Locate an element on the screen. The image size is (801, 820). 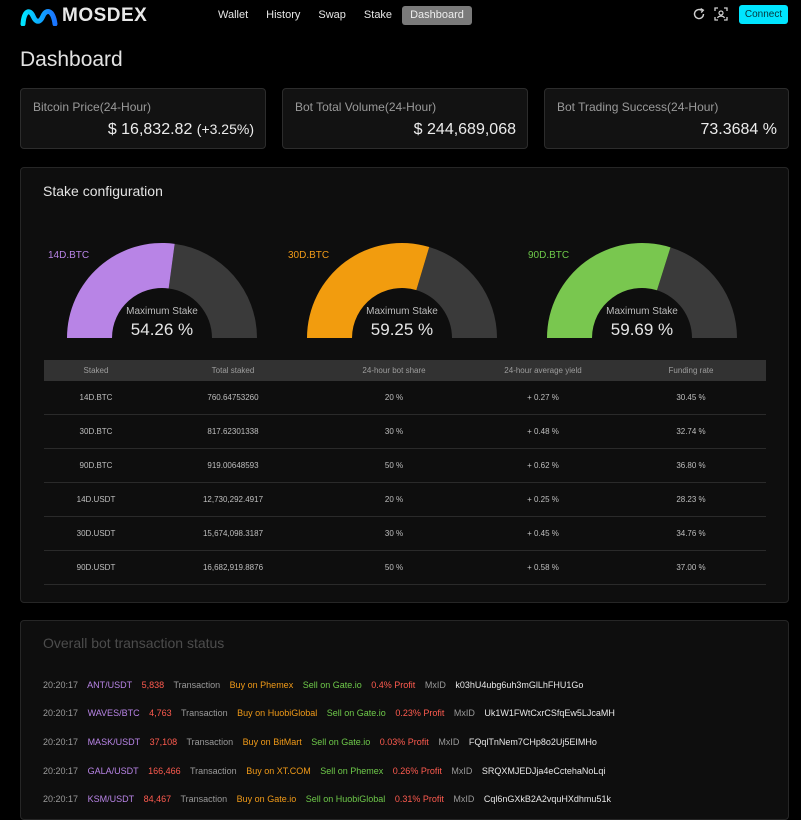
cell-yield: + 0.25 % is located at coordinates (543, 499).